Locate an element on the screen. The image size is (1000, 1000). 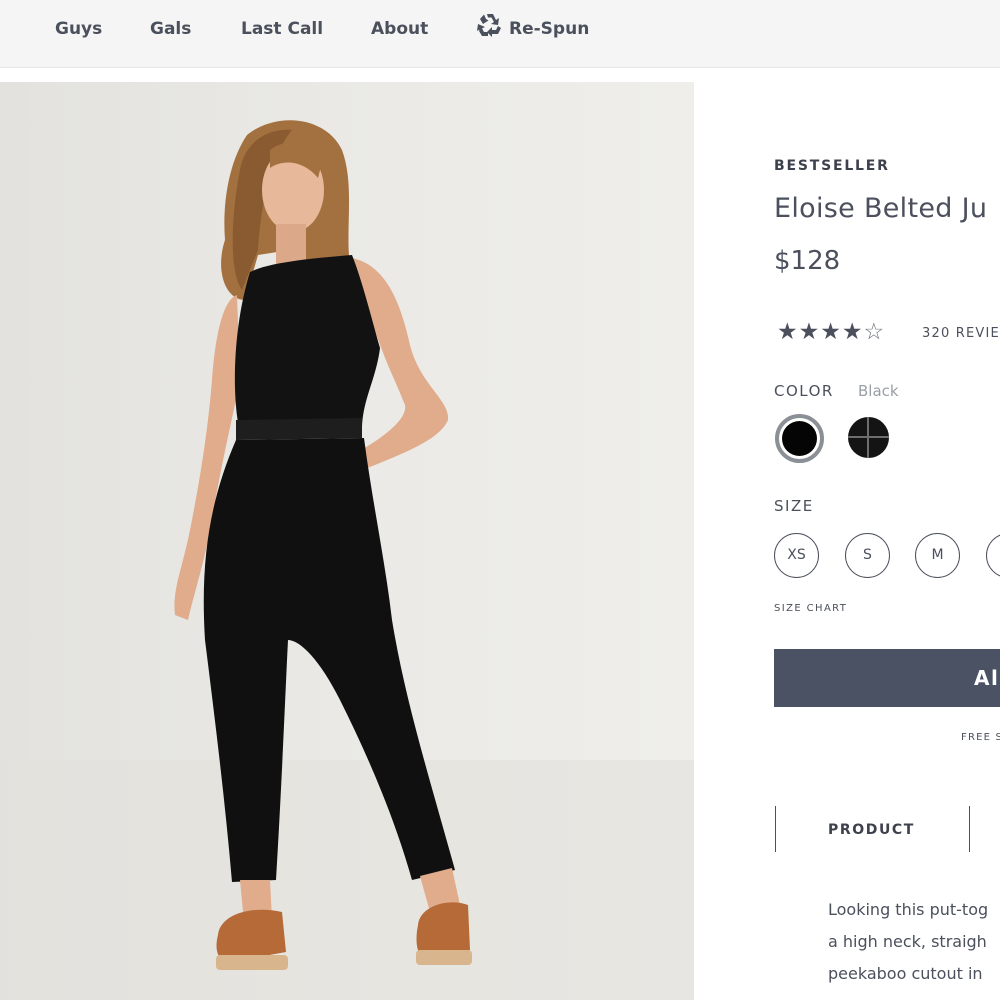
size-label: SIZE is located at coordinates (794, 506).